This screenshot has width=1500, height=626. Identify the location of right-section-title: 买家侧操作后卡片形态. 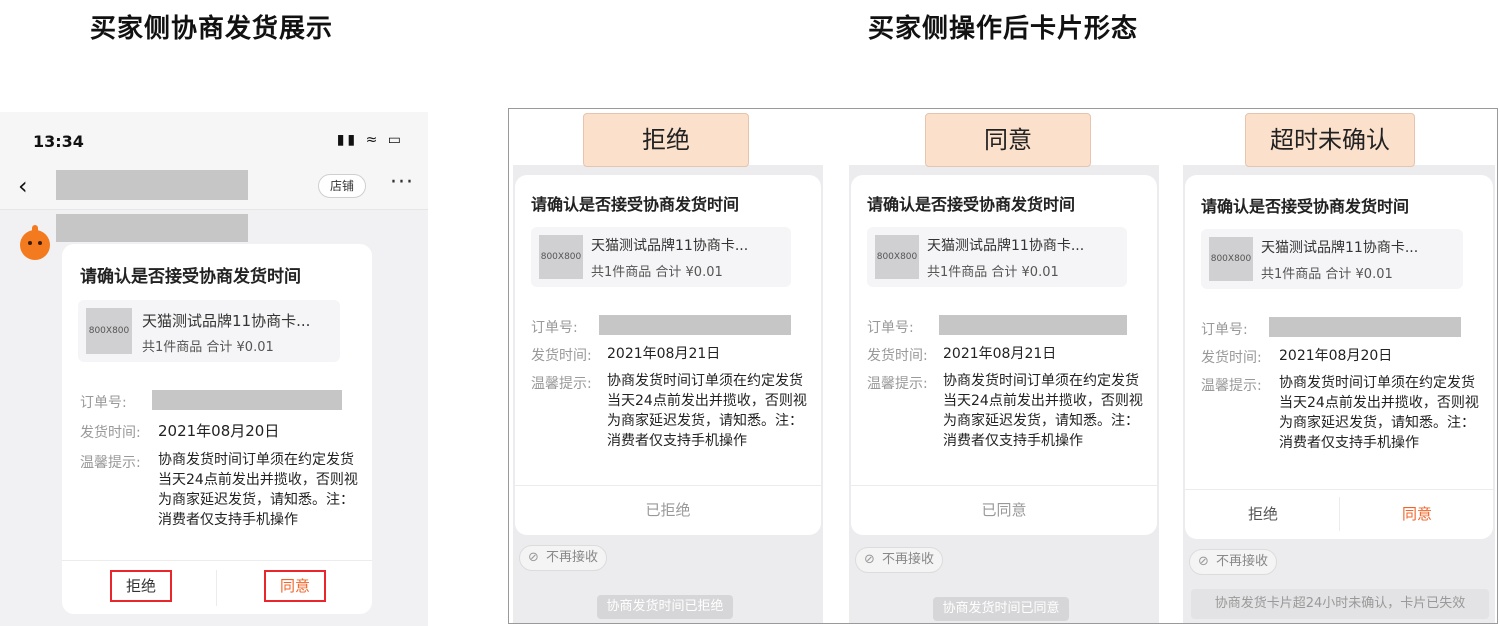
(1003, 29).